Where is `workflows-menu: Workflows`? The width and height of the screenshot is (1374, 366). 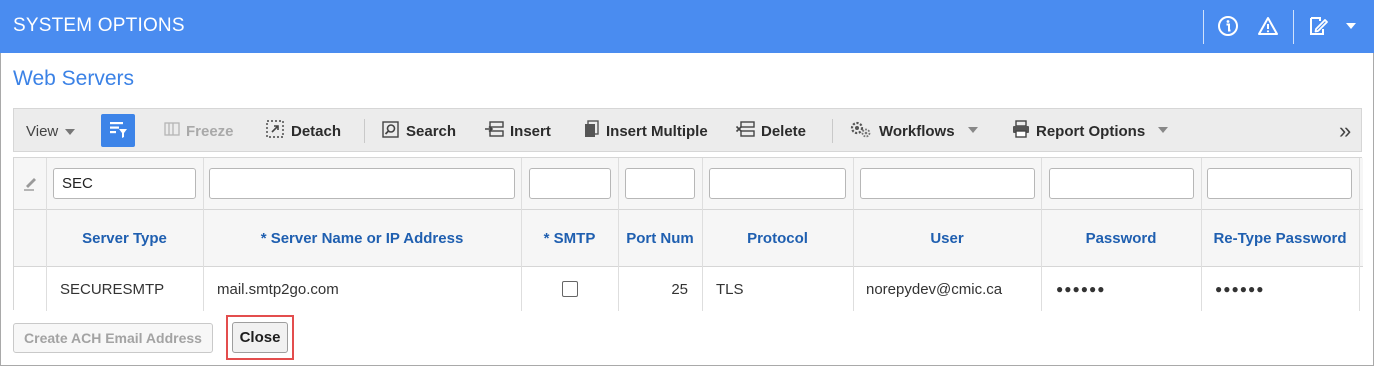 workflows-menu: Workflows is located at coordinates (914, 131).